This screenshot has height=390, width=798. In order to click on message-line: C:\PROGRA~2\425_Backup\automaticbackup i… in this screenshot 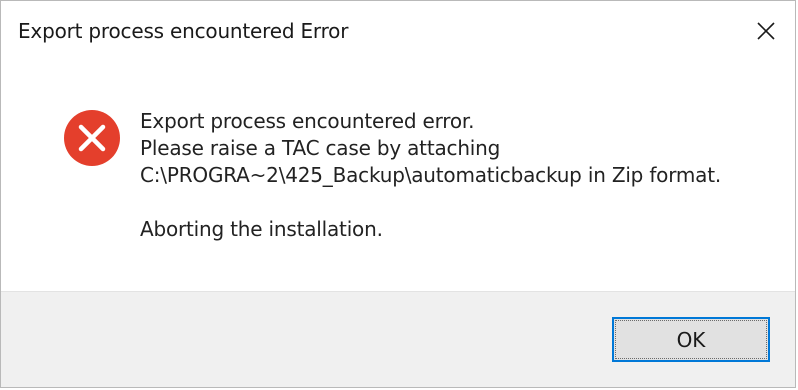, I will do `click(431, 175)`.